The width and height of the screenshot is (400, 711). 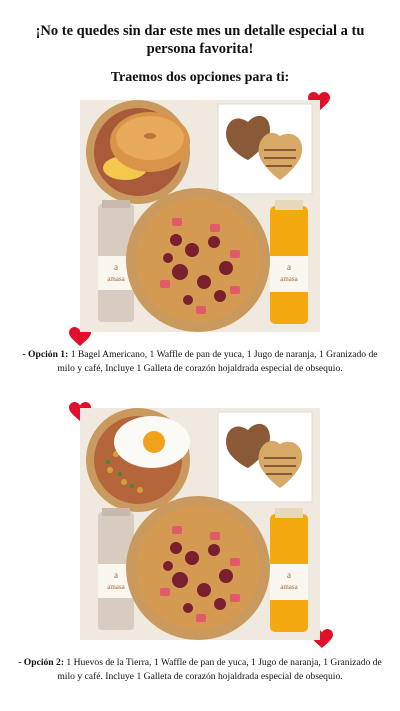 What do you see at coordinates (41, 662) in the screenshot?
I see `option-2-label: - Opción 2:` at bounding box center [41, 662].